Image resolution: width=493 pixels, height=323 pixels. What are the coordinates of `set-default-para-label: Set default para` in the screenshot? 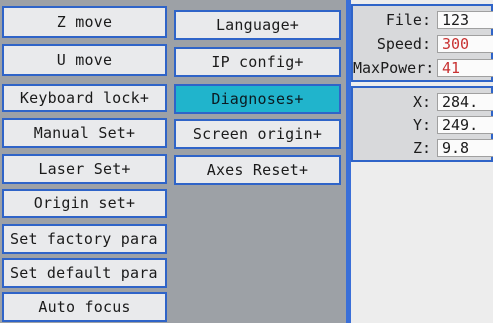 It's located at (84, 272).